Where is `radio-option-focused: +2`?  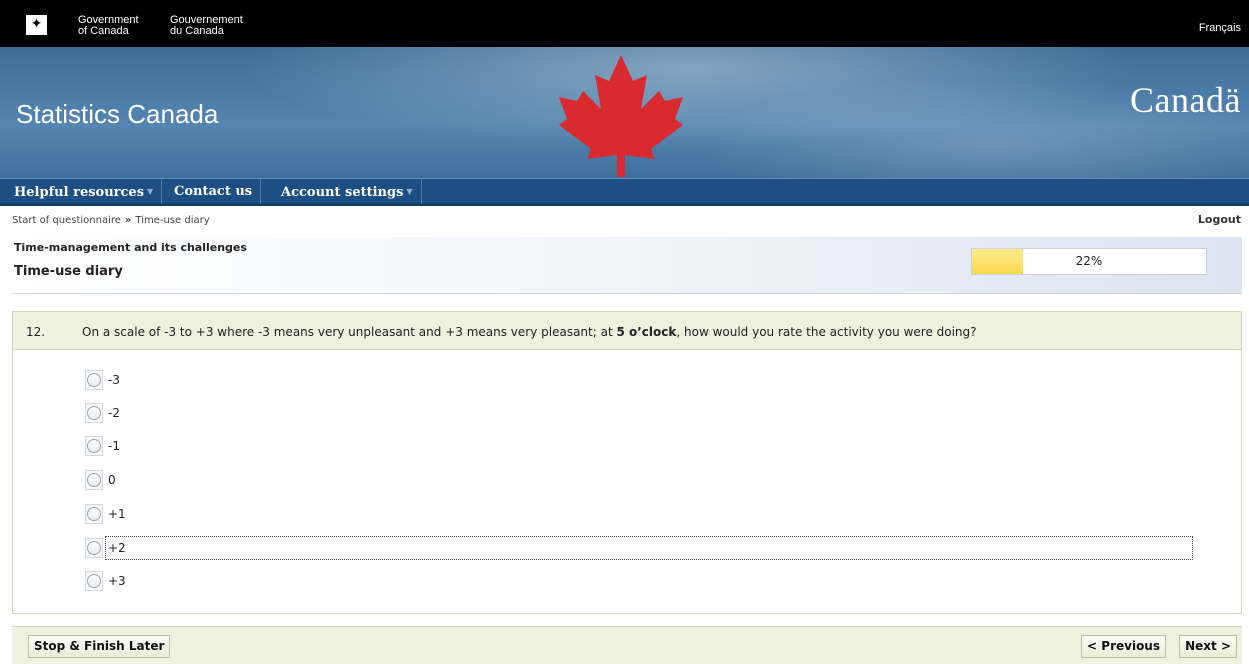
radio-option-focused: +2 is located at coordinates (639, 548).